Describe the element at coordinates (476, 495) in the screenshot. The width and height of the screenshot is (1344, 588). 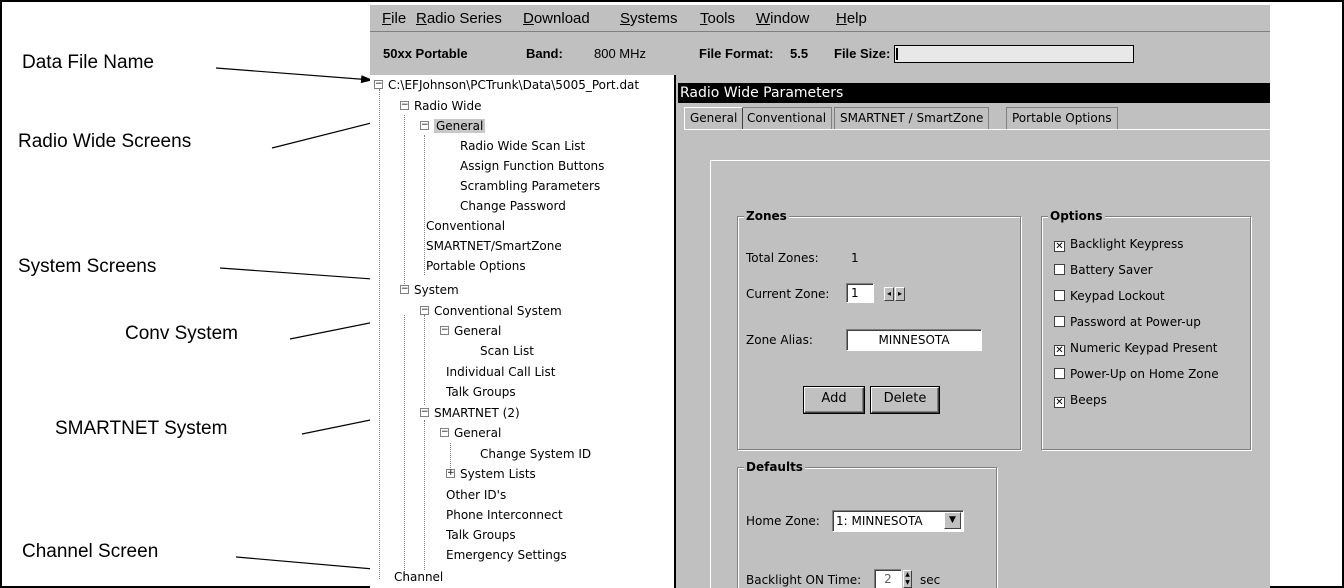
I see `tree-other-ids: Other ID's` at that location.